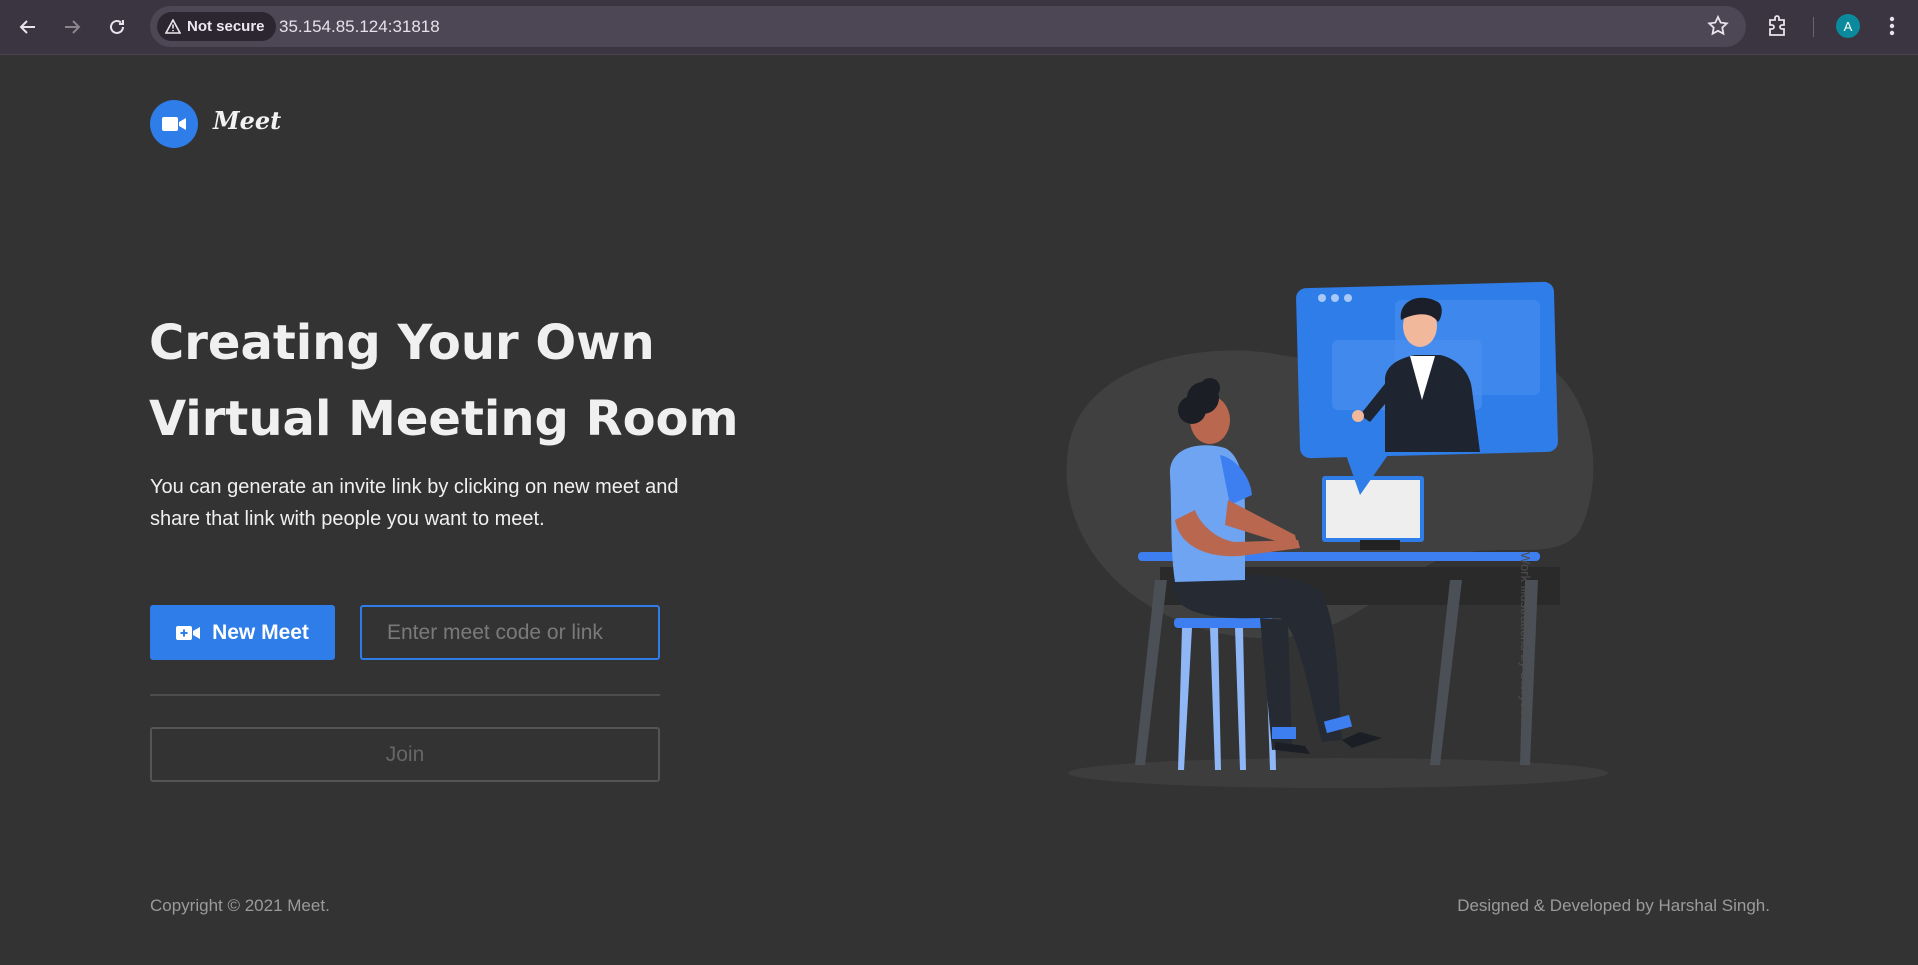 The width and height of the screenshot is (1918, 965). Describe the element at coordinates (359, 26) in the screenshot. I see `url-text: 35.154.85.124:31818` at that location.